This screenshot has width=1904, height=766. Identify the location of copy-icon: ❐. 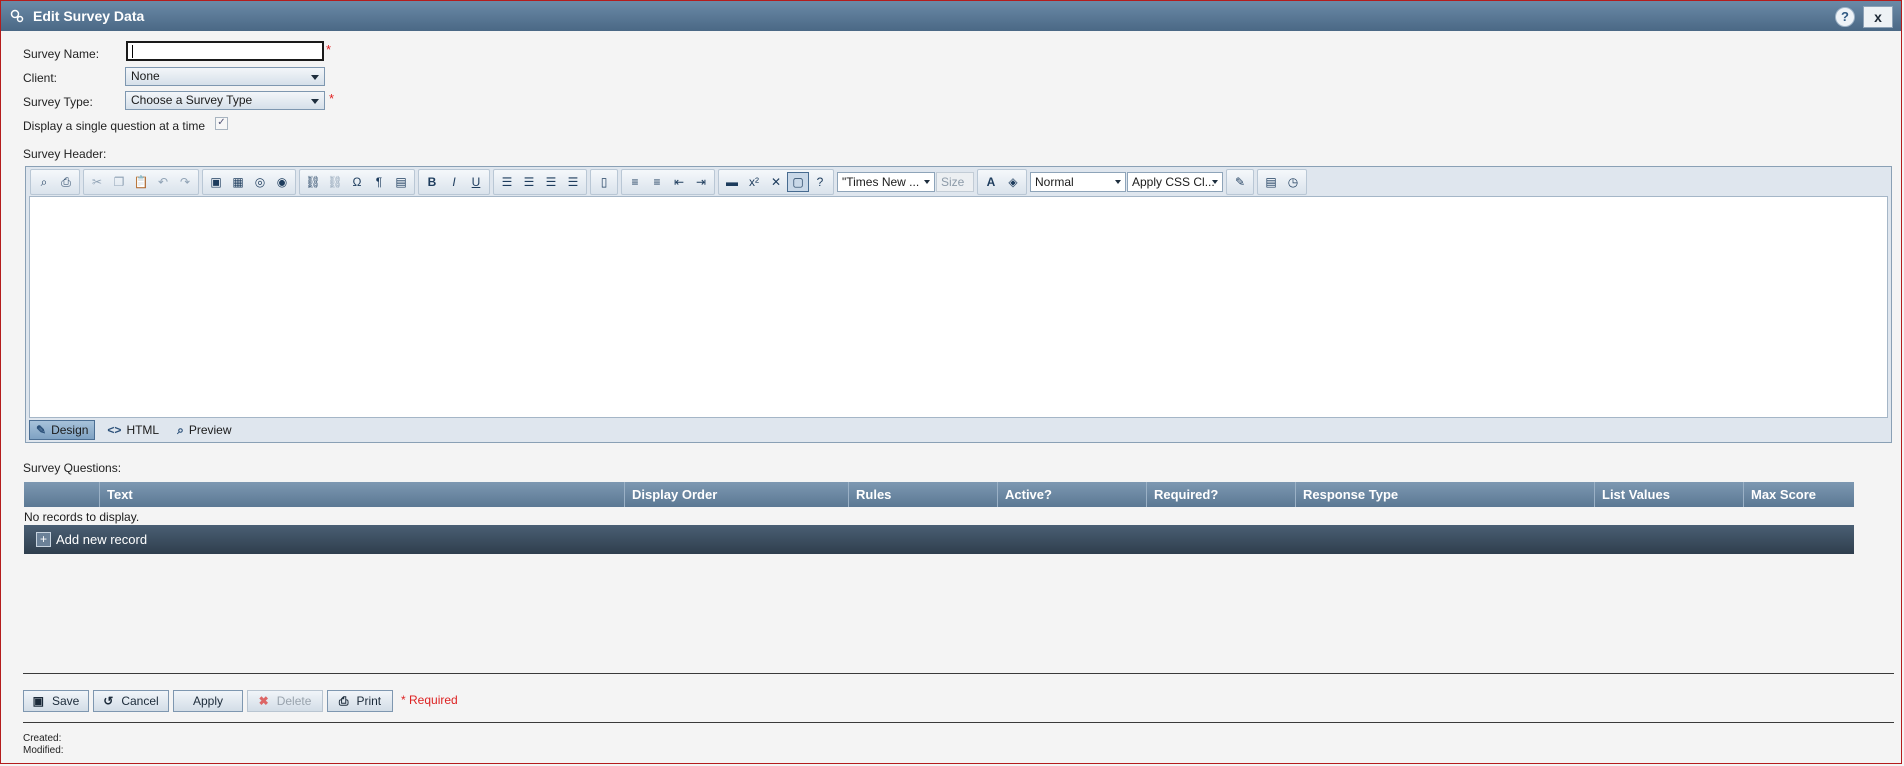
(119, 182).